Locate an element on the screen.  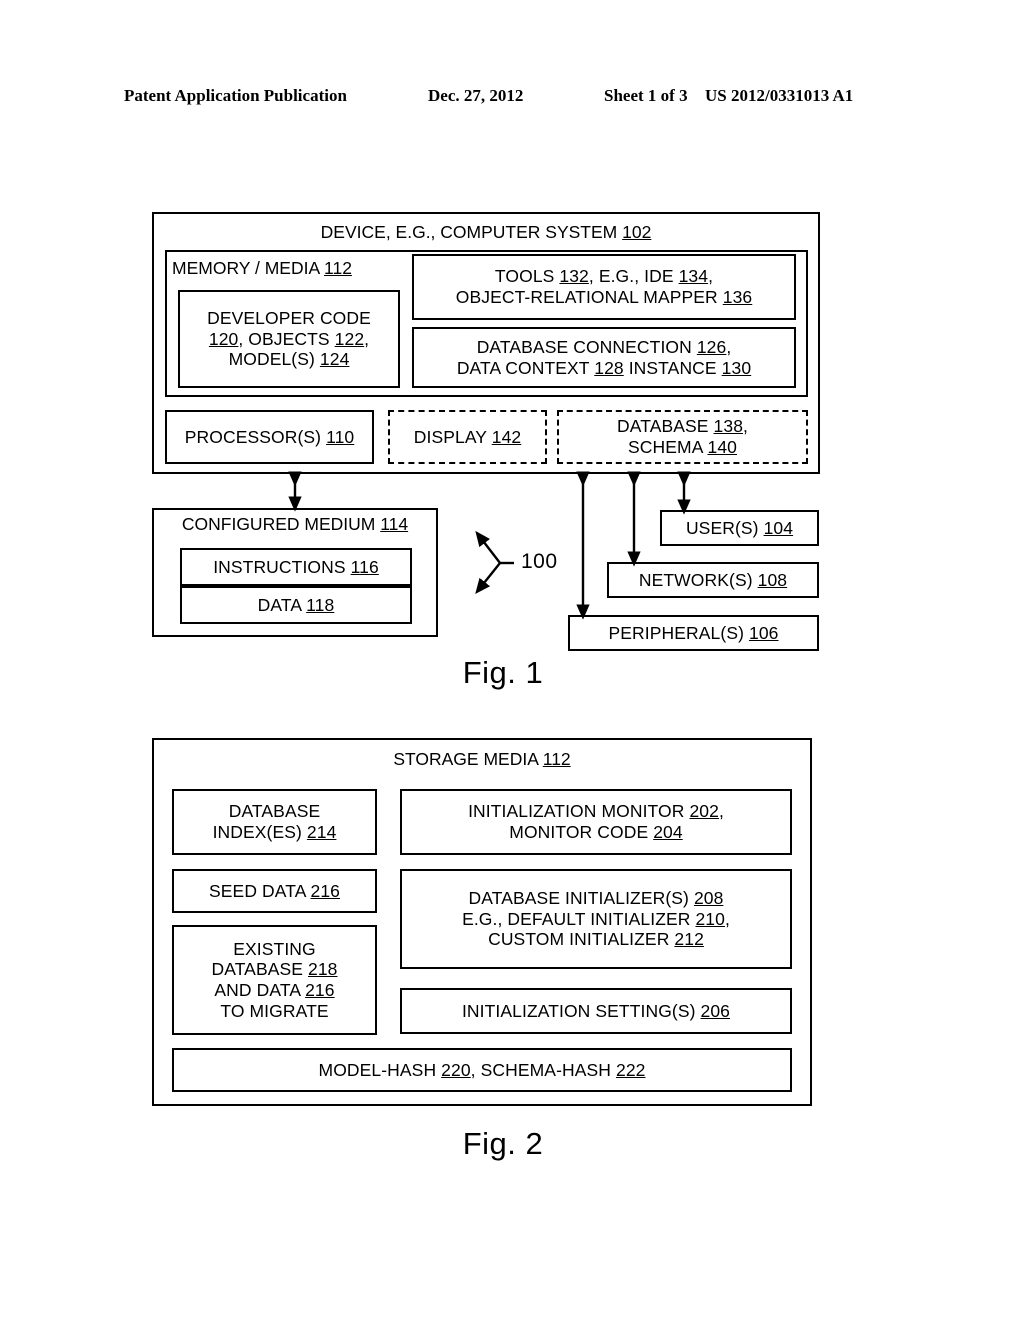
developer-code-ref-120: 120 is located at coordinates (223, 338).